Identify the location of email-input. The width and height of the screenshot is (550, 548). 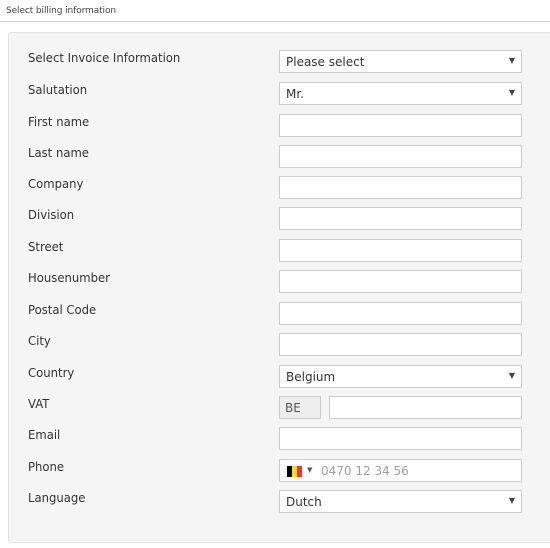
(400, 438).